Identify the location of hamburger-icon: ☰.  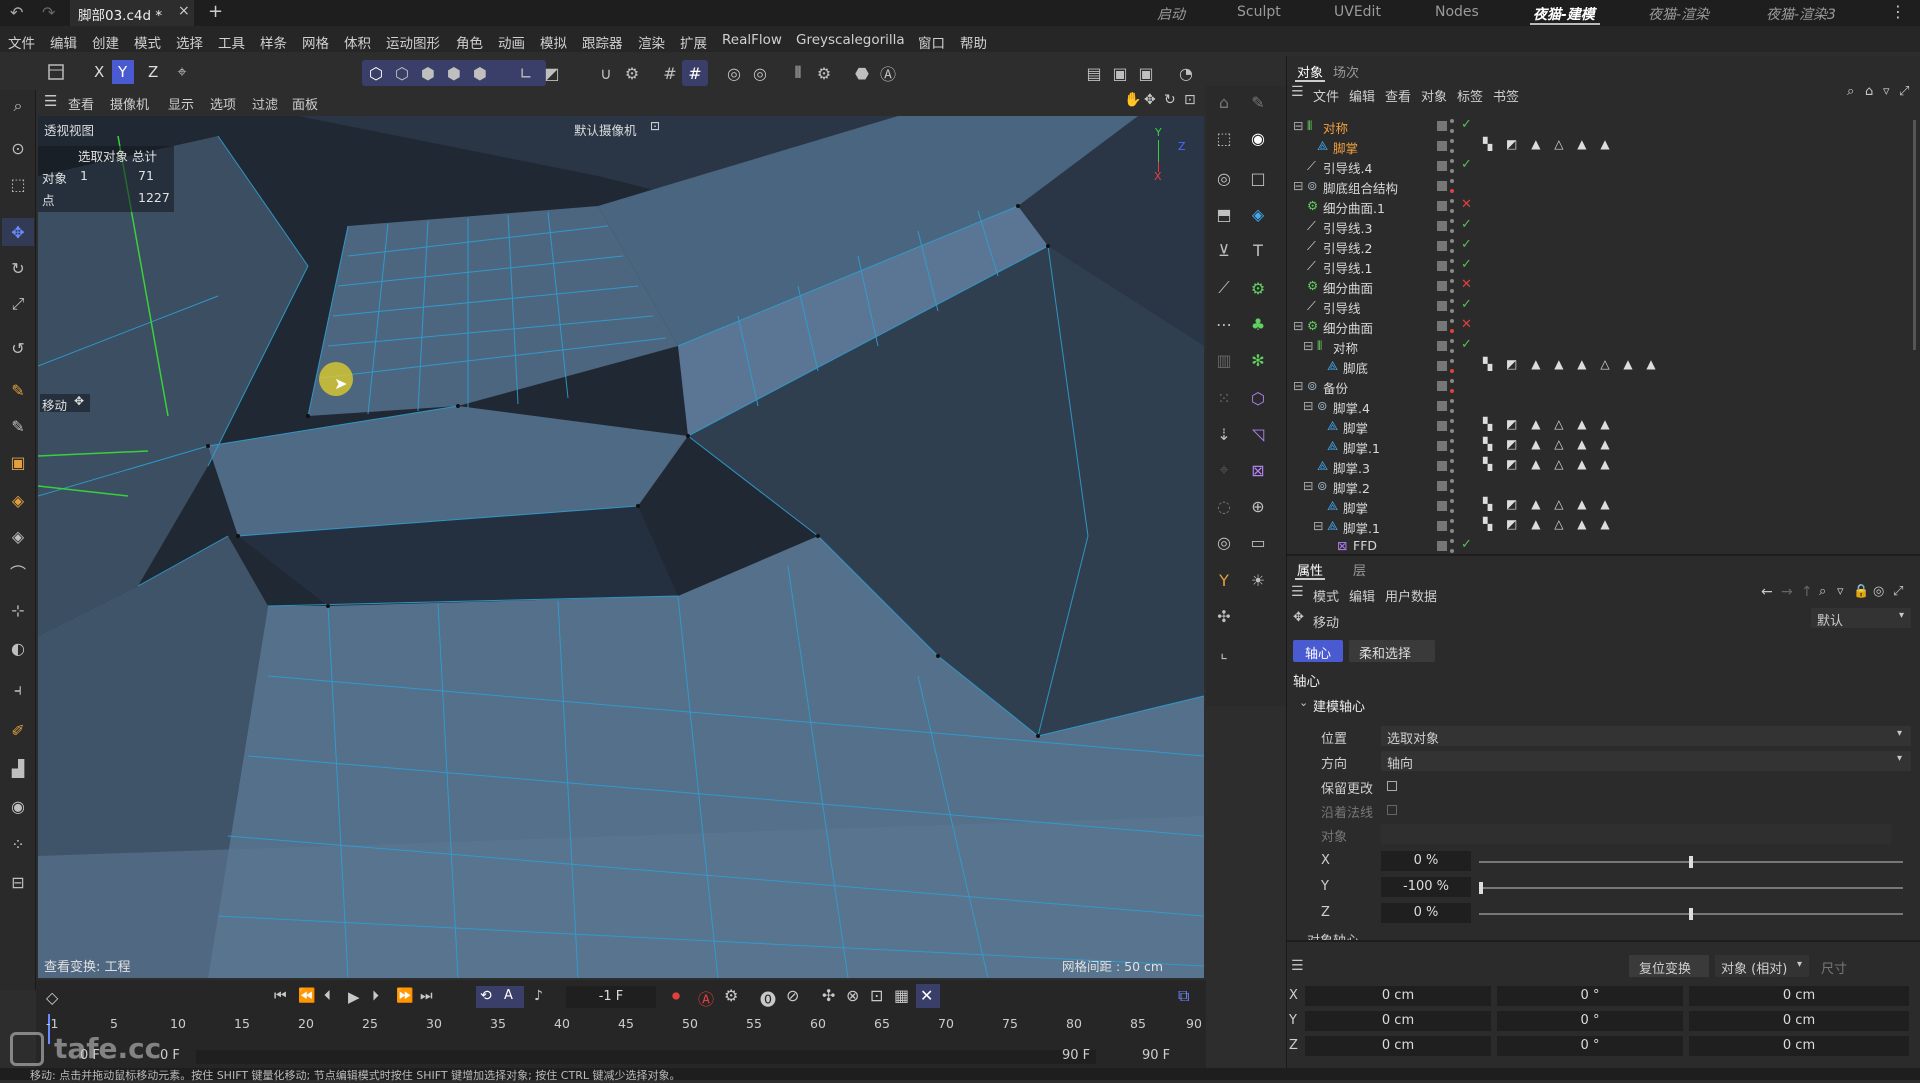
(50, 101).